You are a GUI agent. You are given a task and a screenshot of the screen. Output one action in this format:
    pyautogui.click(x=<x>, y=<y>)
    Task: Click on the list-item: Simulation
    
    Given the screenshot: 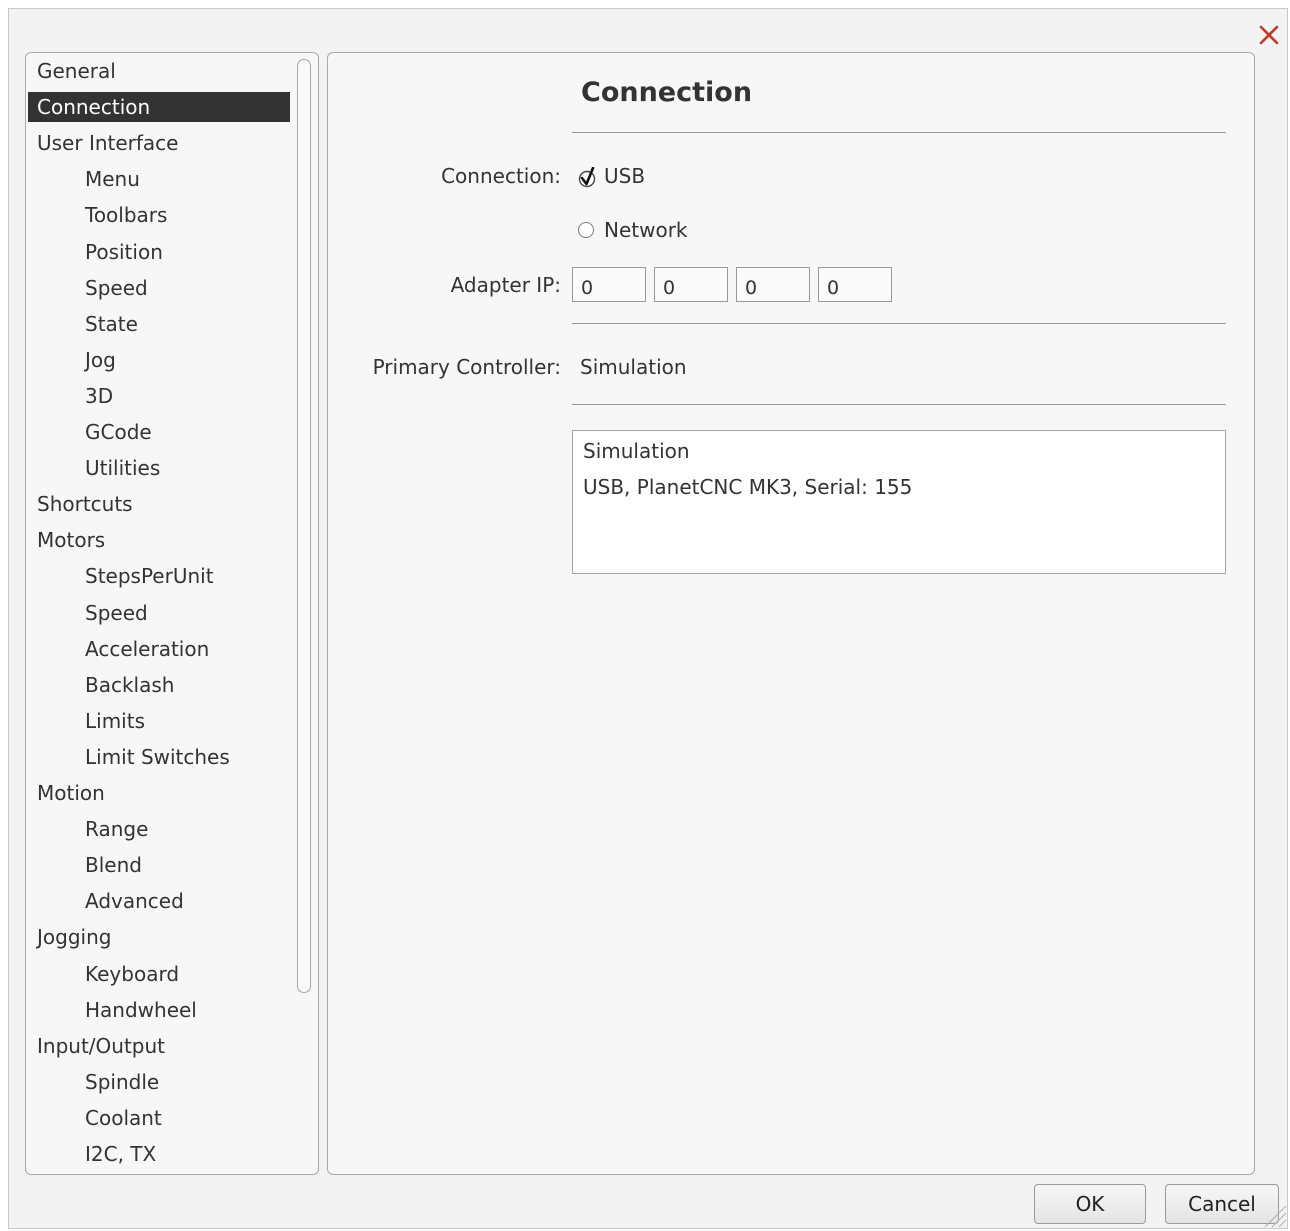 What is the action you would take?
    pyautogui.click(x=636, y=451)
    